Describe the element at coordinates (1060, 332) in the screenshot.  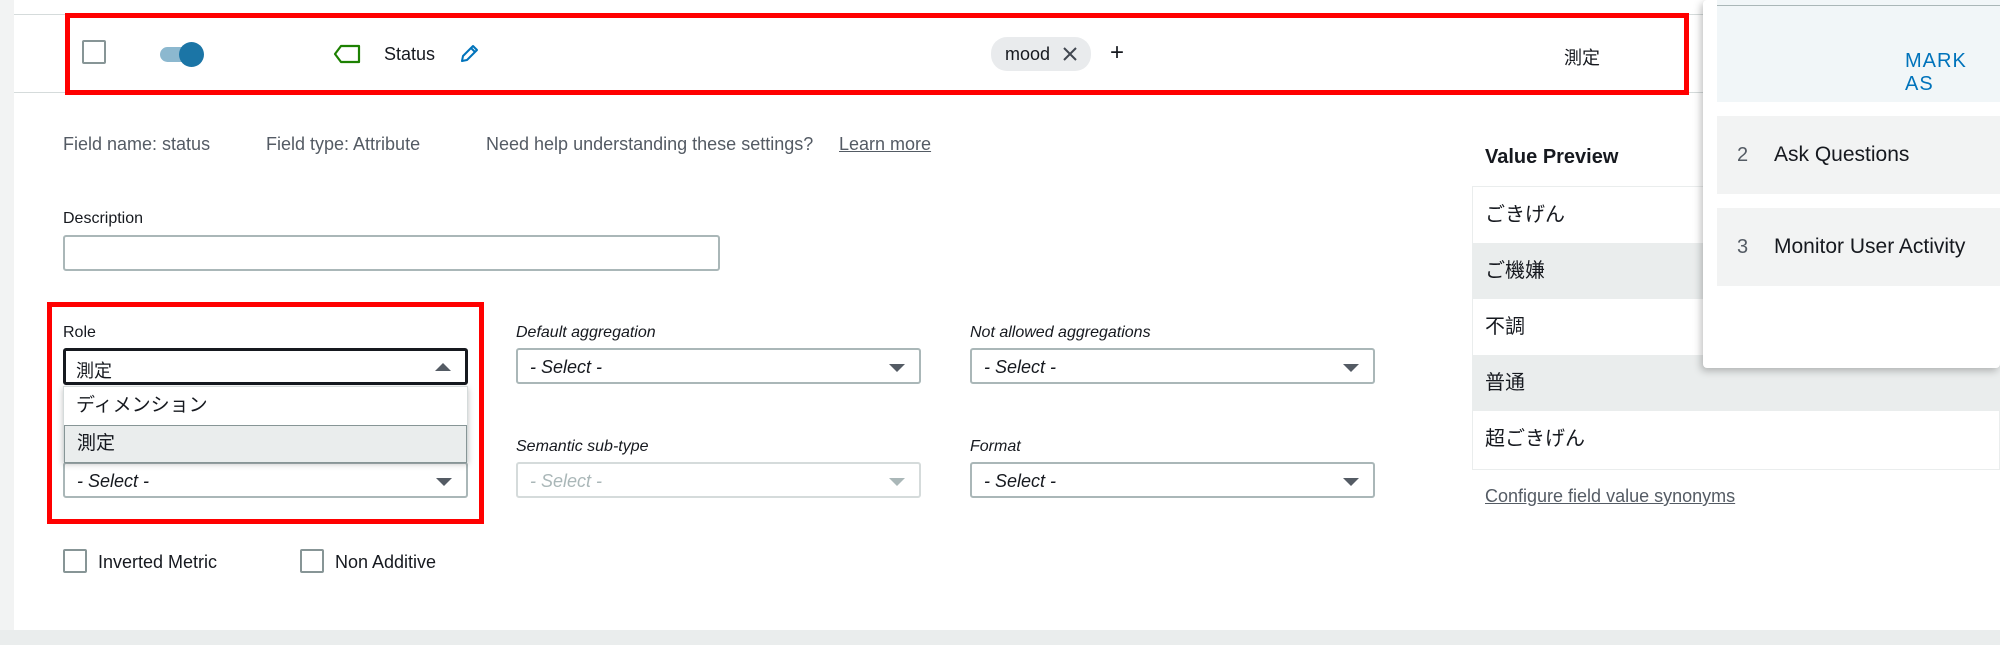
I see `not-allowed-aggregations-label: Not allowed aggregations` at that location.